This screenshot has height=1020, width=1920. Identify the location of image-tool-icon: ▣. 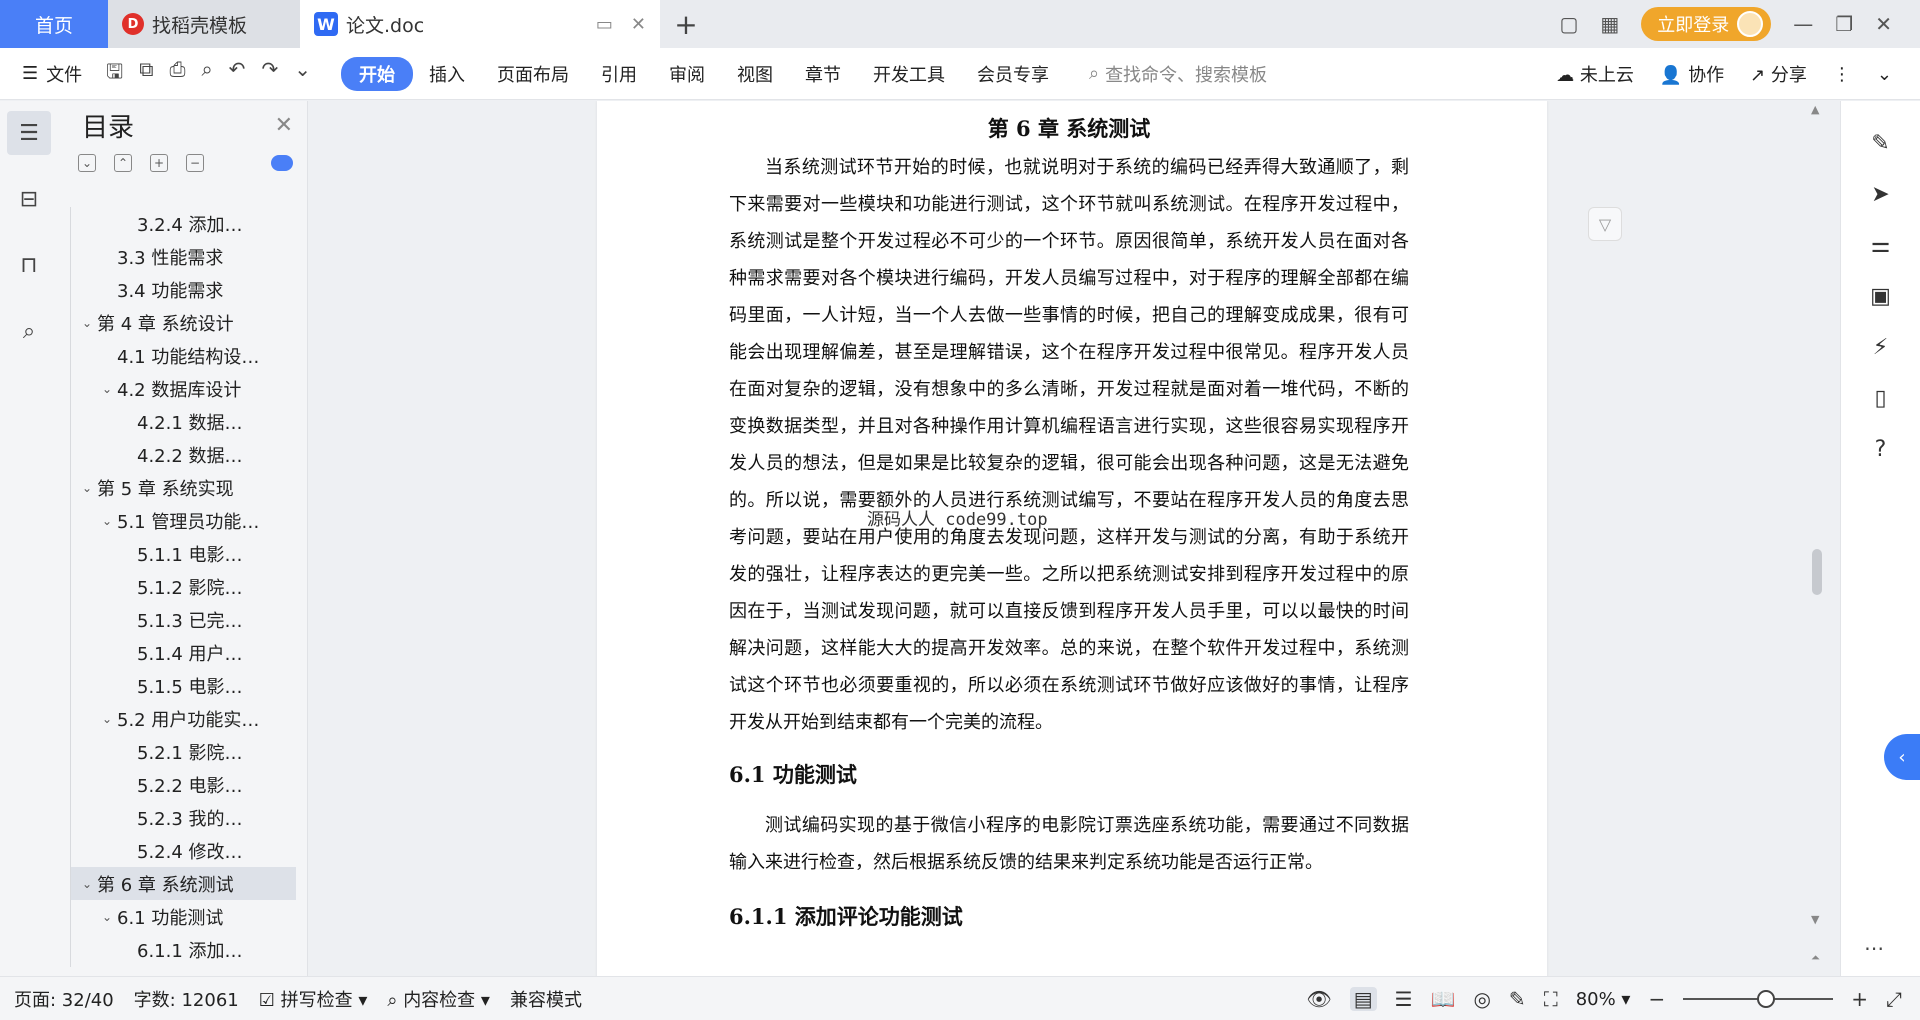
(1880, 296).